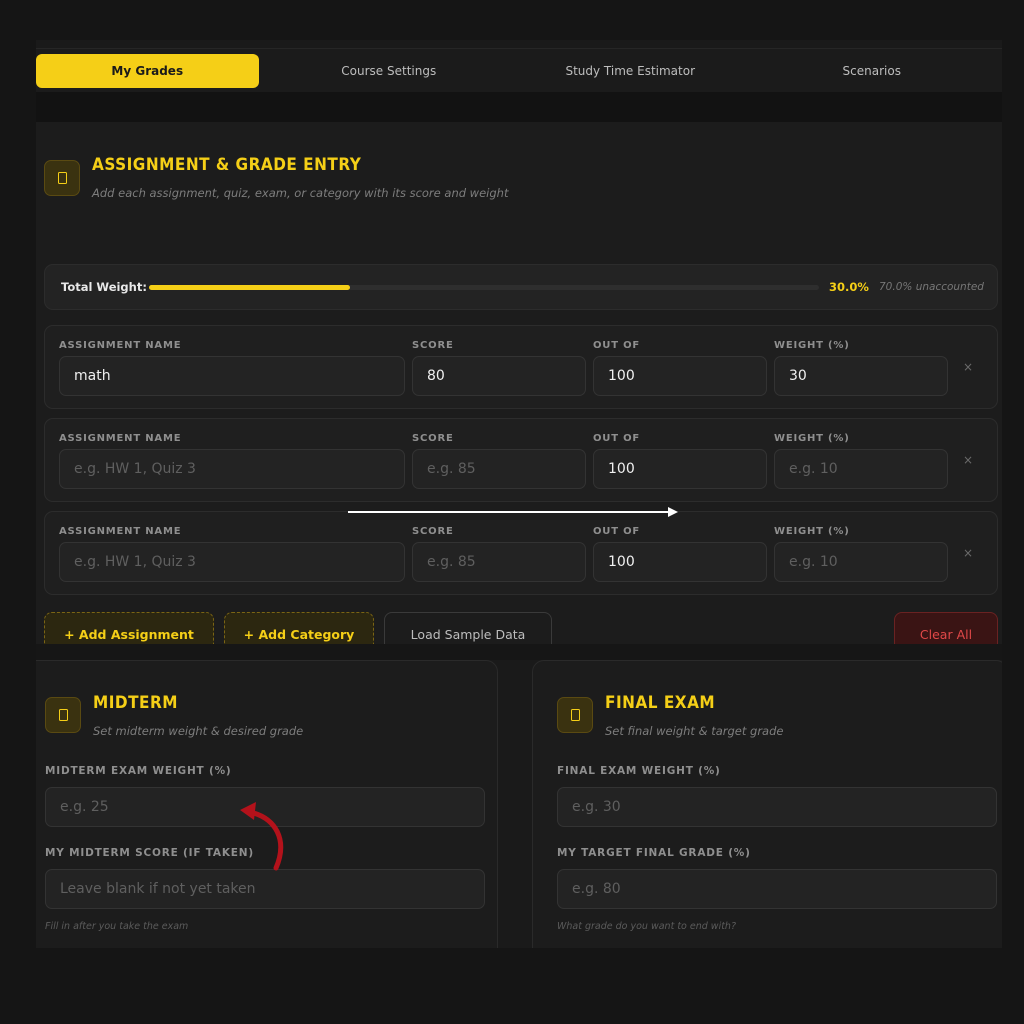 The image size is (1024, 1024). I want to click on section-divider, so click(519, 652).